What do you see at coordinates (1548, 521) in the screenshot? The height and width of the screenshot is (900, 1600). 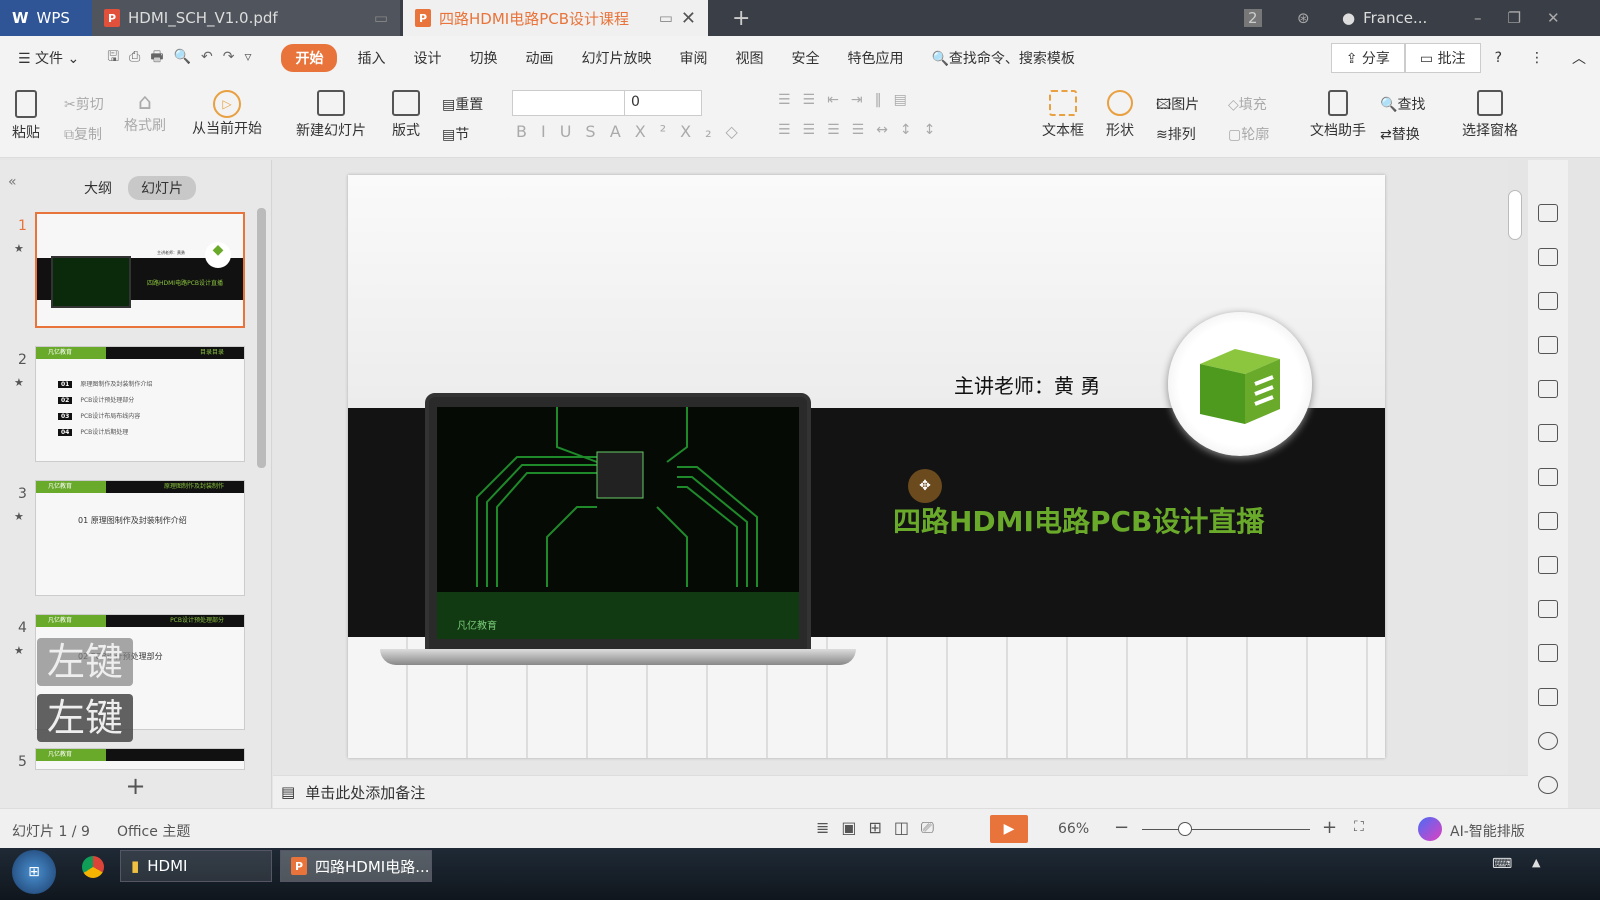 I see `share-icon` at bounding box center [1548, 521].